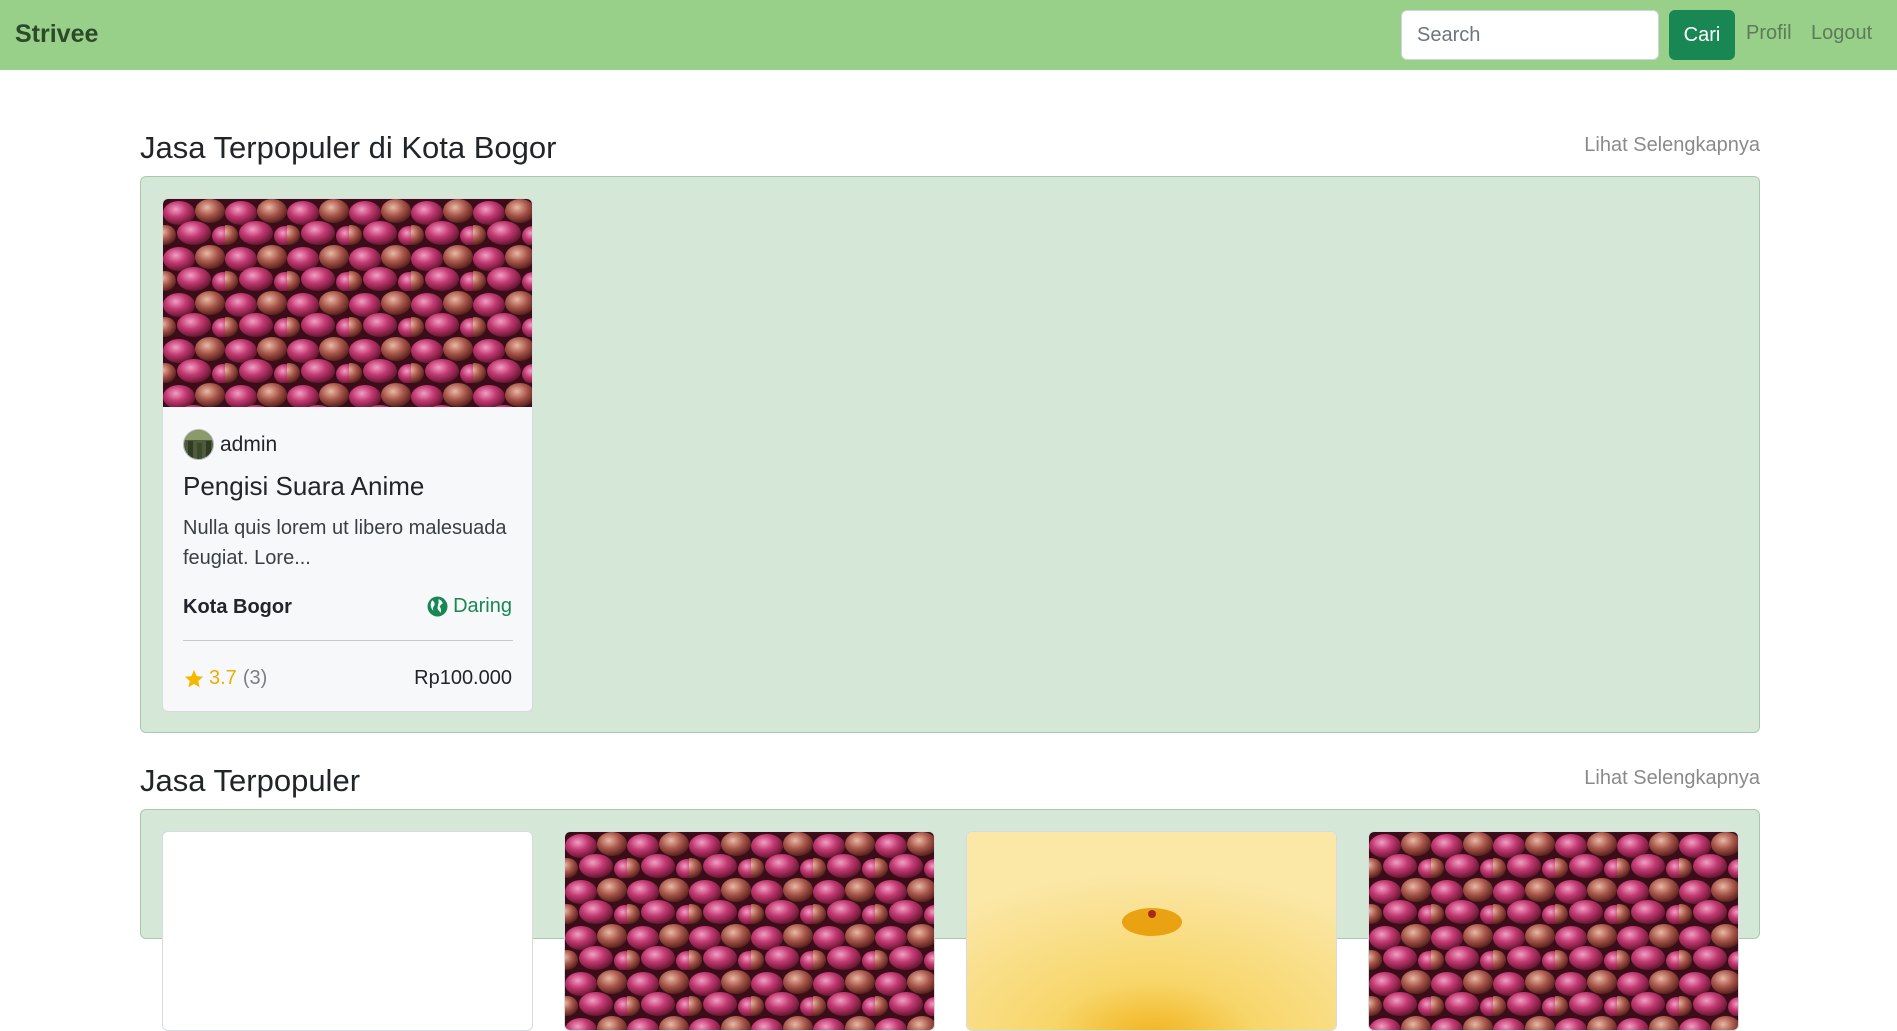 The height and width of the screenshot is (1031, 1897). What do you see at coordinates (348, 640) in the screenshot?
I see `card-divider` at bounding box center [348, 640].